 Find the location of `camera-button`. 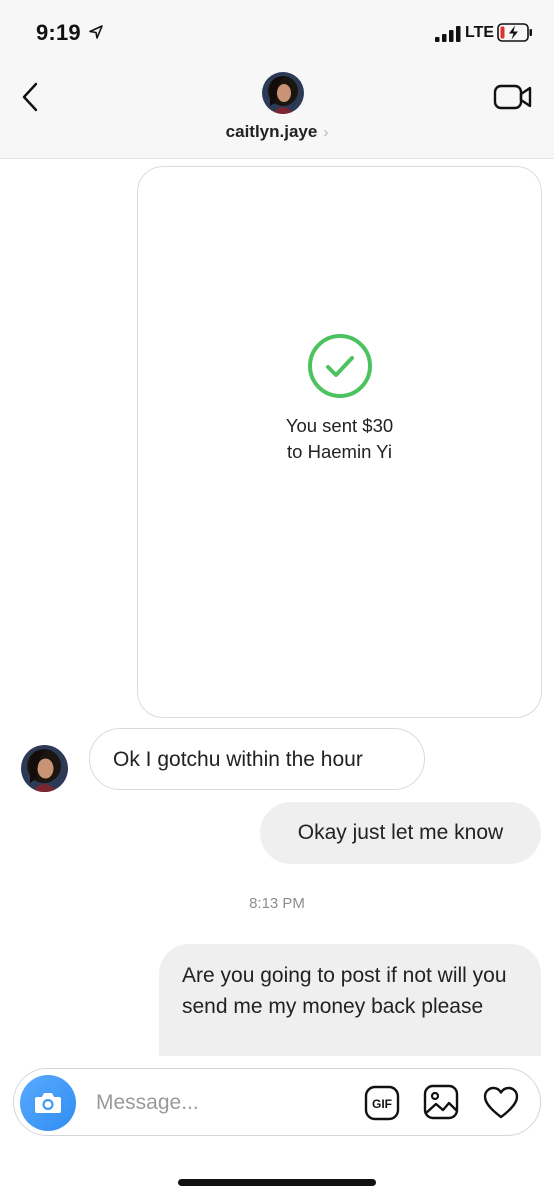

camera-button is located at coordinates (48, 1103).